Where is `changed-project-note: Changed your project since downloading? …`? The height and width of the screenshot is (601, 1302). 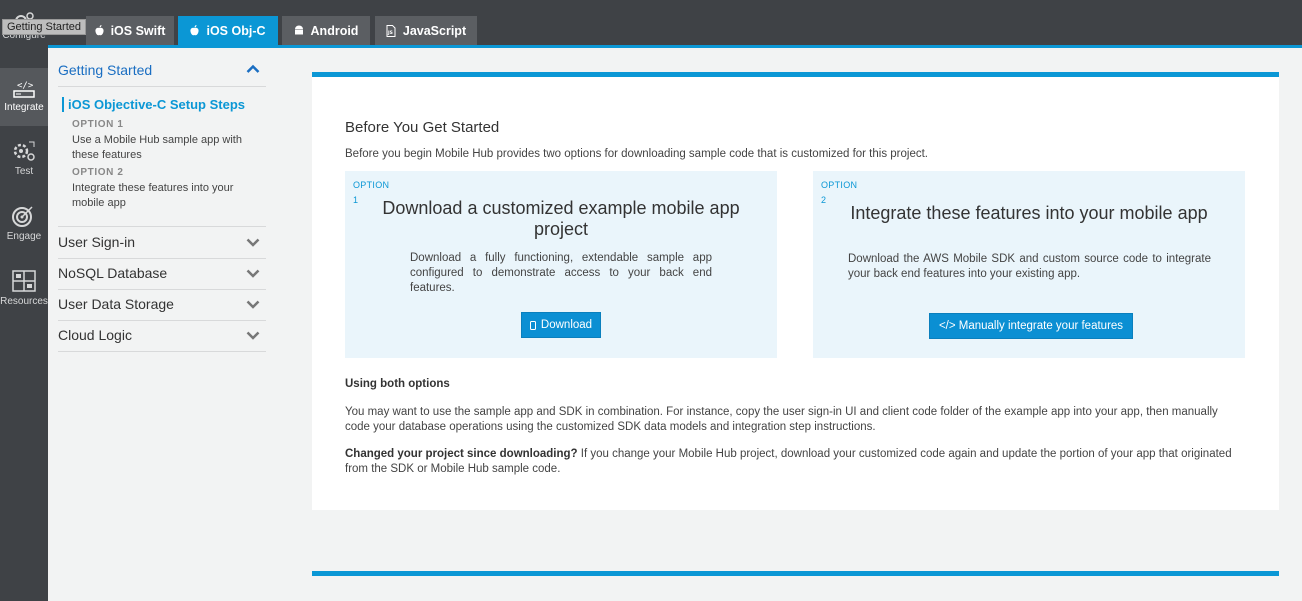 changed-project-note: Changed your project since downloading? … is located at coordinates (795, 462).